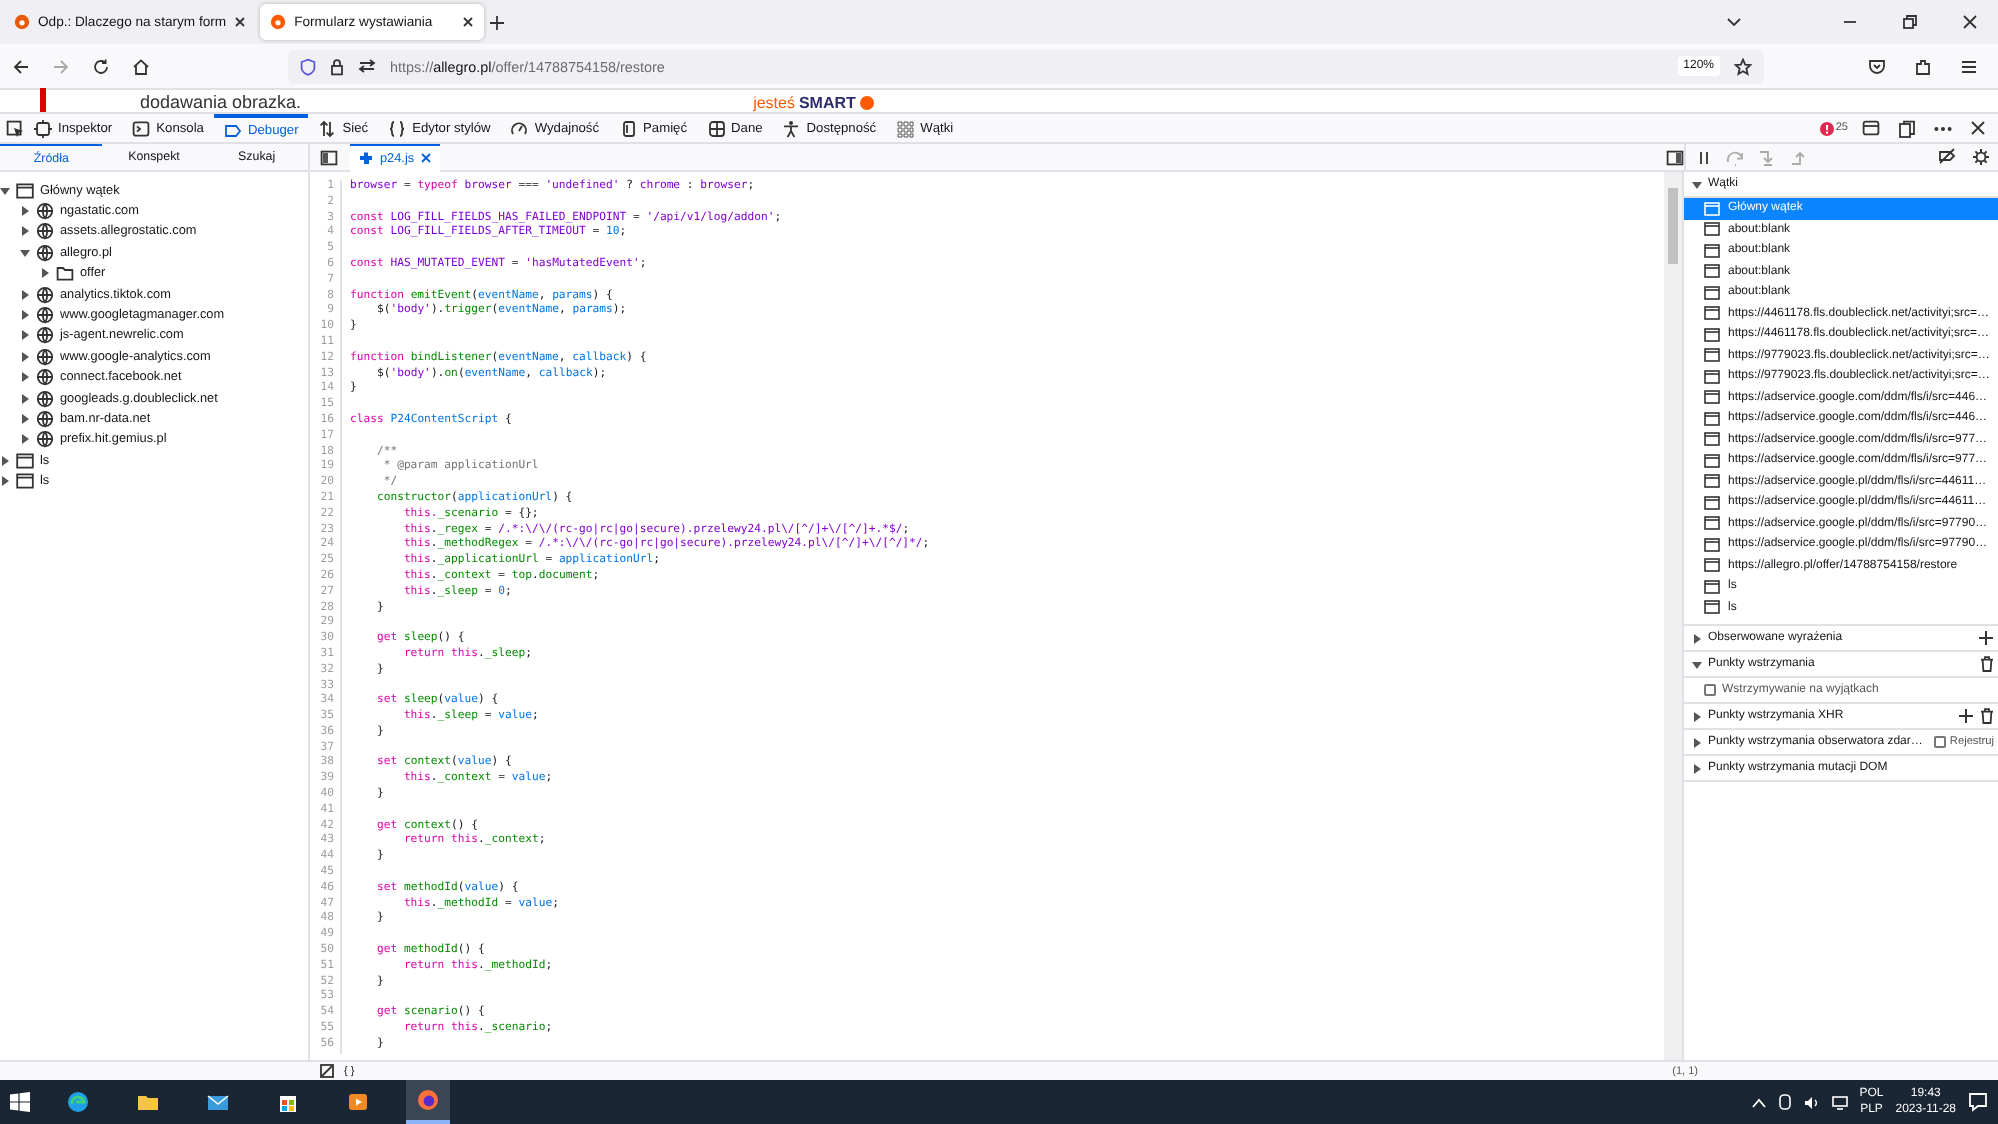 This screenshot has height=1124, width=1998. I want to click on pocket-icon, so click(1877, 66).